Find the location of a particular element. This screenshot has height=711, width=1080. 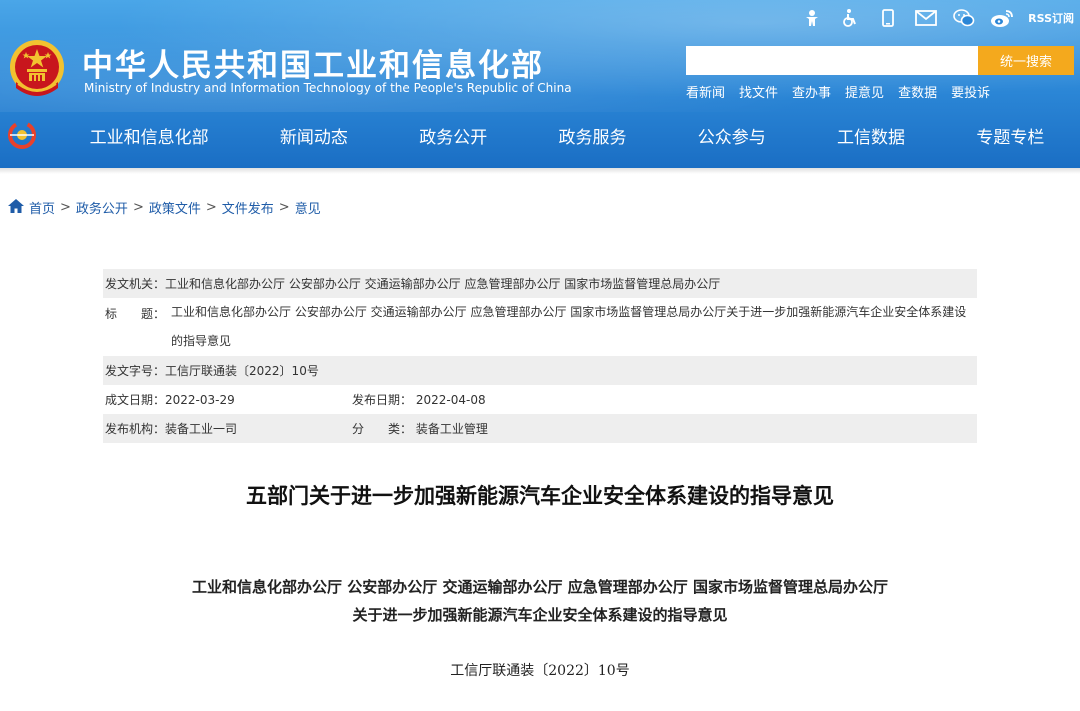

breadcrumb: 首页 > 政务公开 > 政策文件 > 文件发布 > 意见 is located at coordinates (164, 207).